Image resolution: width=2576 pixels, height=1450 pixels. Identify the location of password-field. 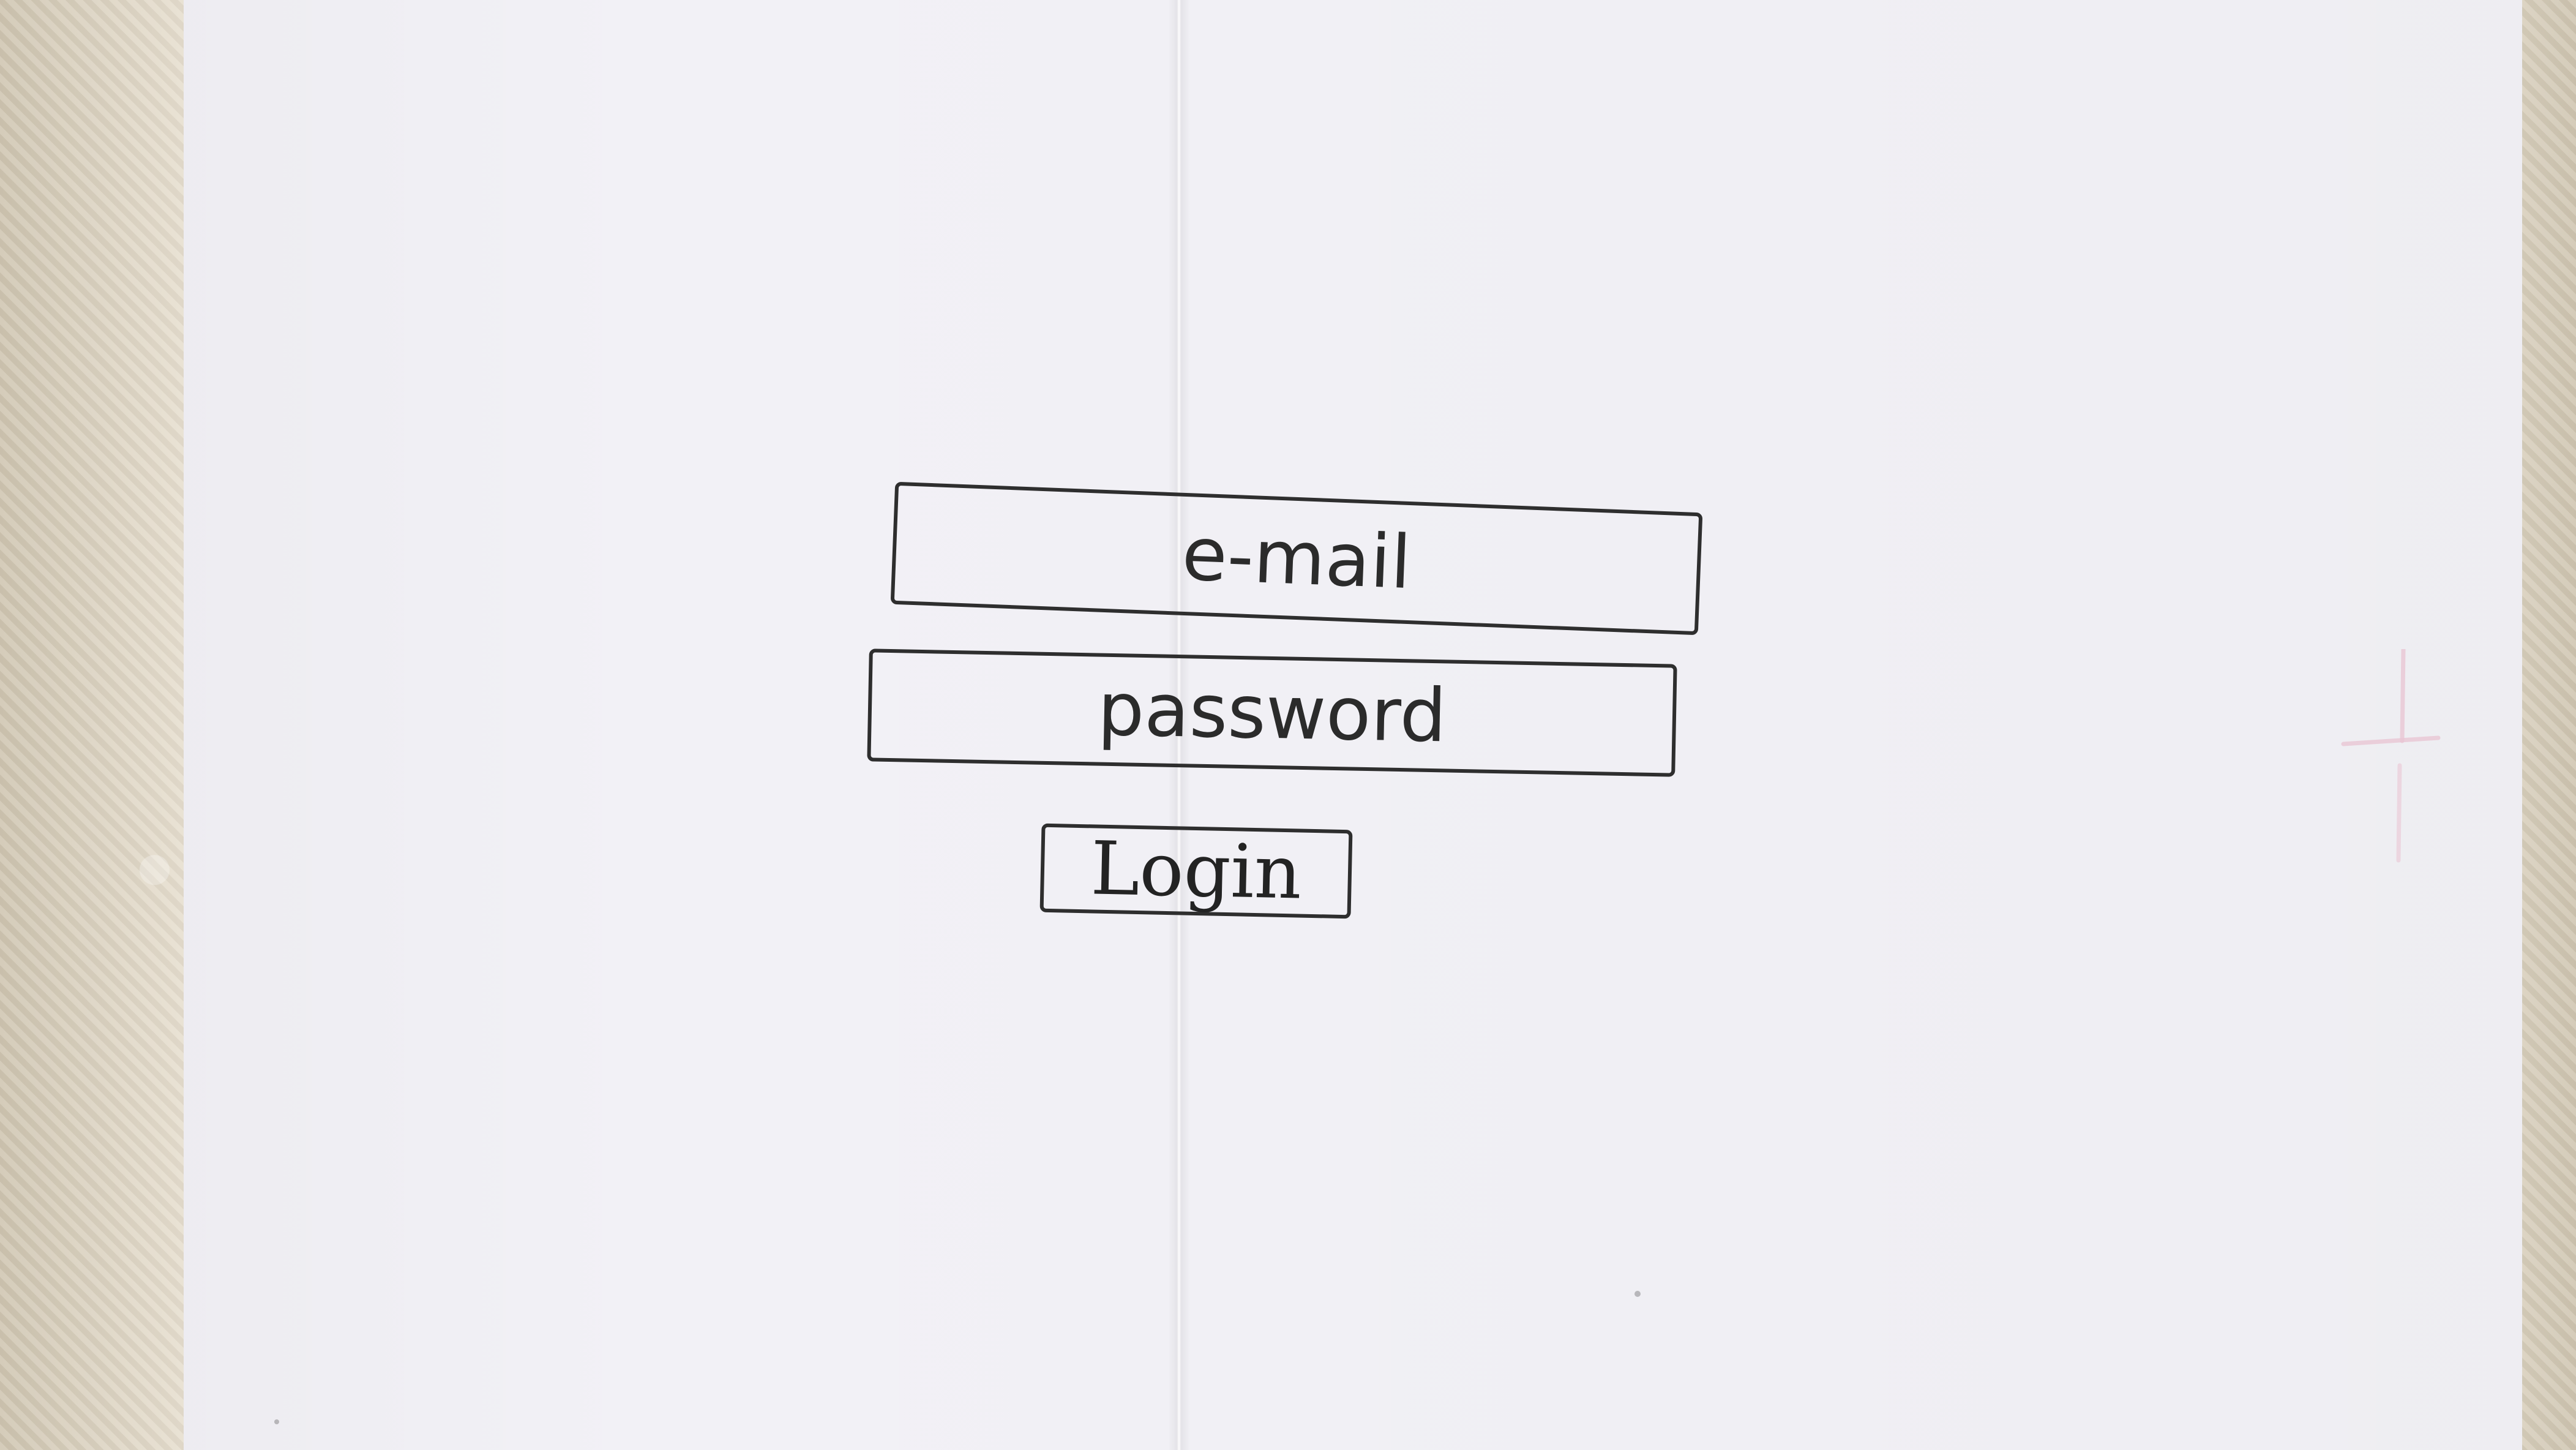
(1272, 712).